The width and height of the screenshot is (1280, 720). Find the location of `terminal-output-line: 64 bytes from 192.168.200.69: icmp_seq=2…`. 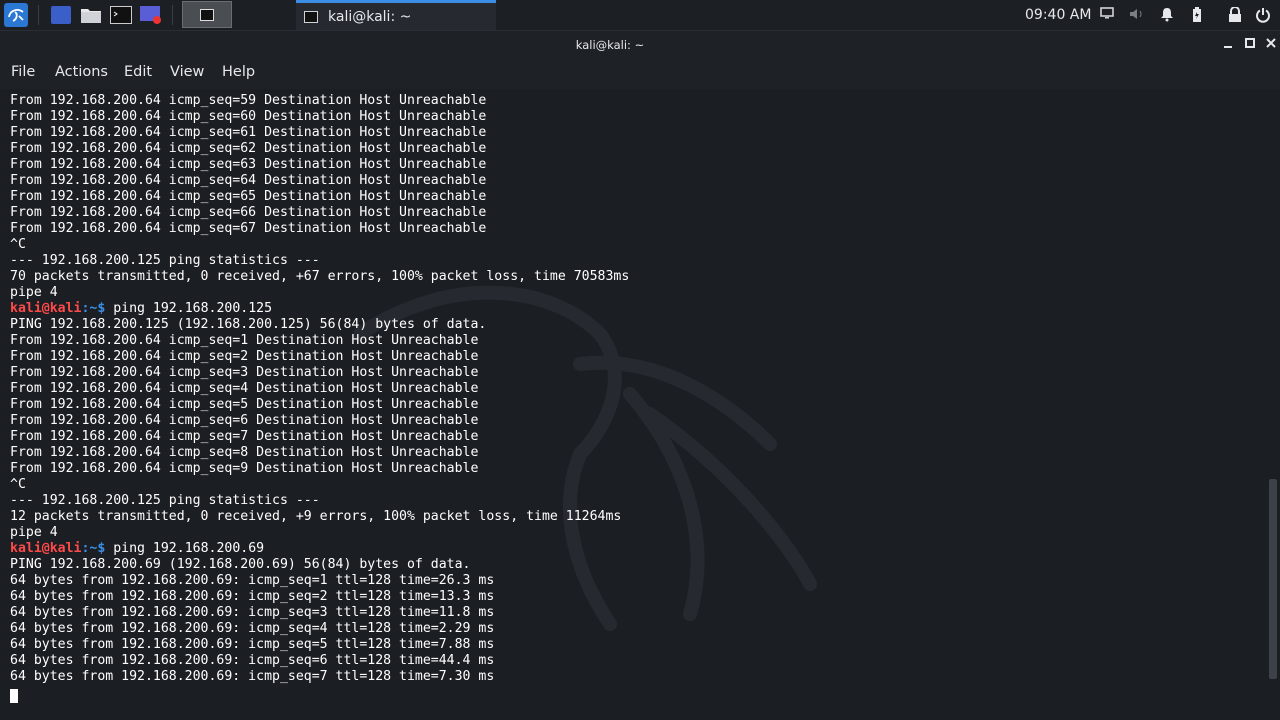

terminal-output-line: 64 bytes from 192.168.200.69: icmp_seq=2… is located at coordinates (252, 596).